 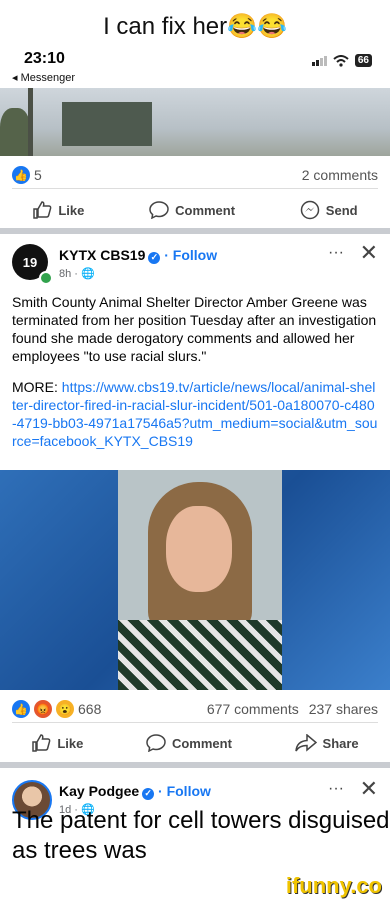 I want to click on wow-reaction-icon: 😮, so click(x=65, y=709).